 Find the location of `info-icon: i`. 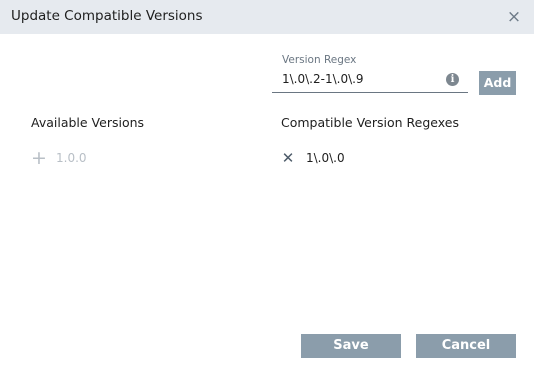

info-icon: i is located at coordinates (452, 79).